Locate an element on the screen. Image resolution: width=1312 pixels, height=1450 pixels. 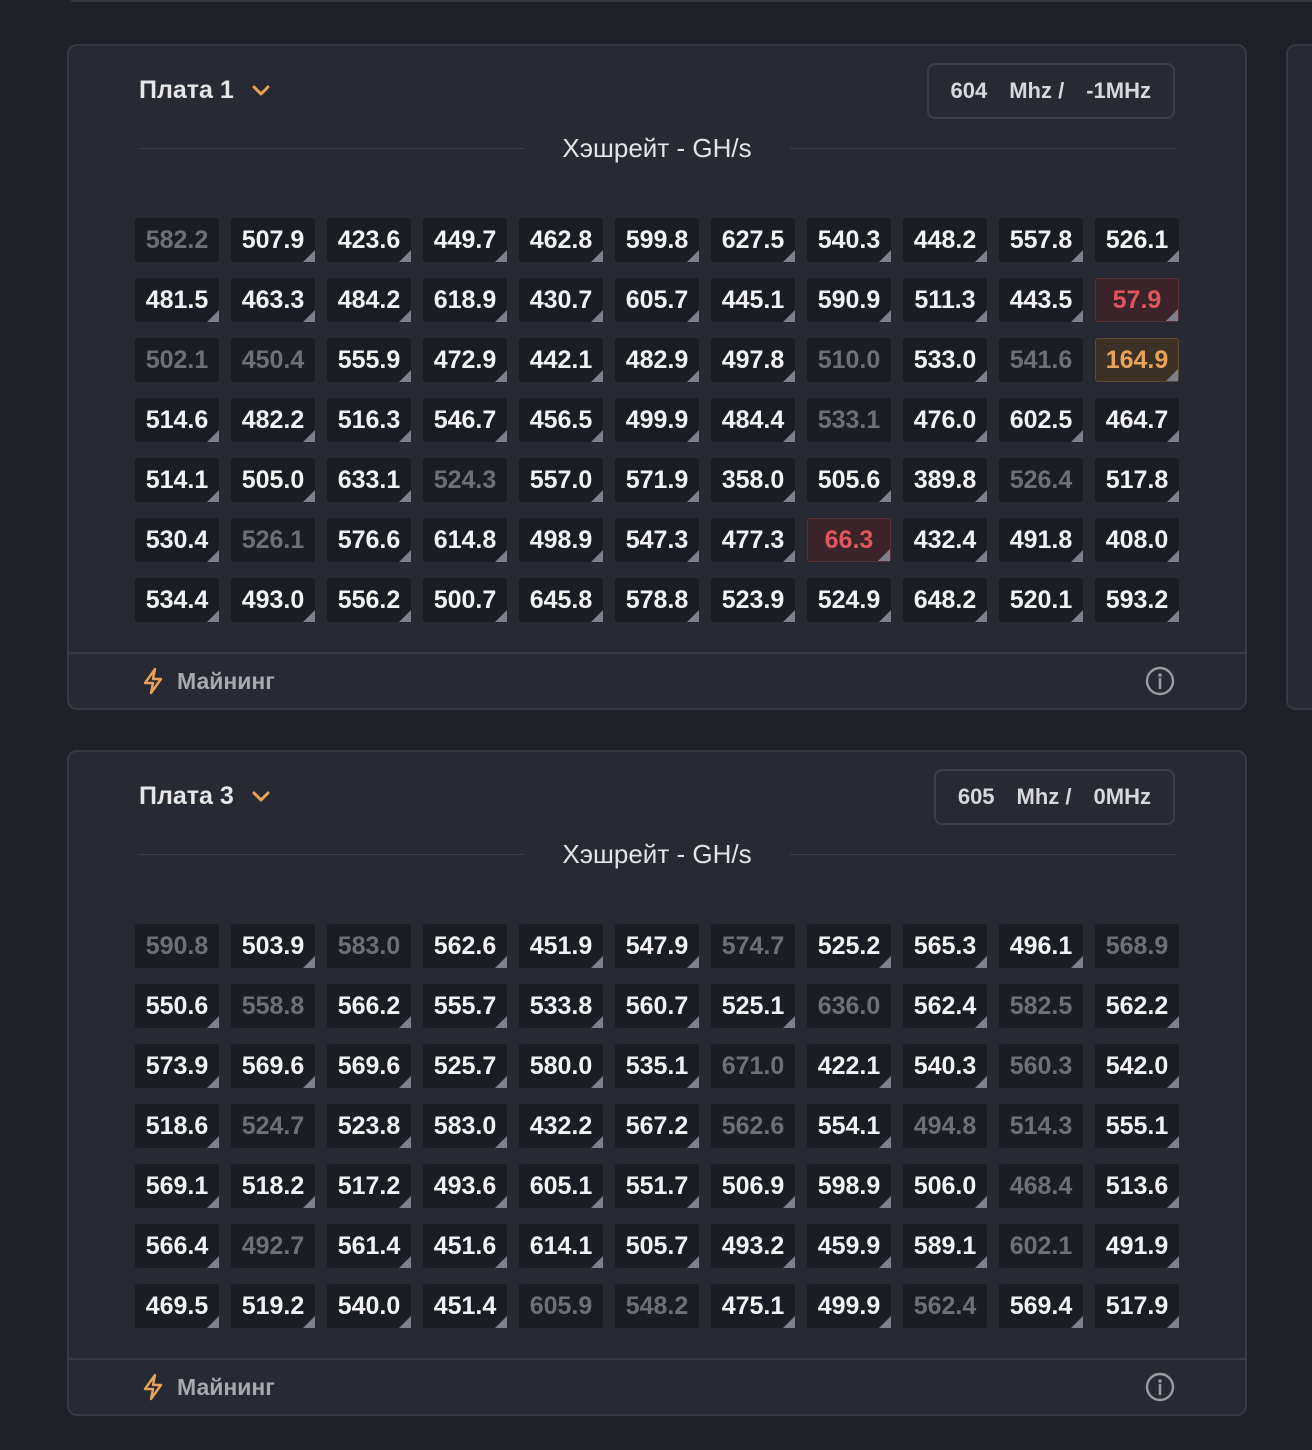
chip-hashrate-cell: 598.9 is located at coordinates (849, 1186).